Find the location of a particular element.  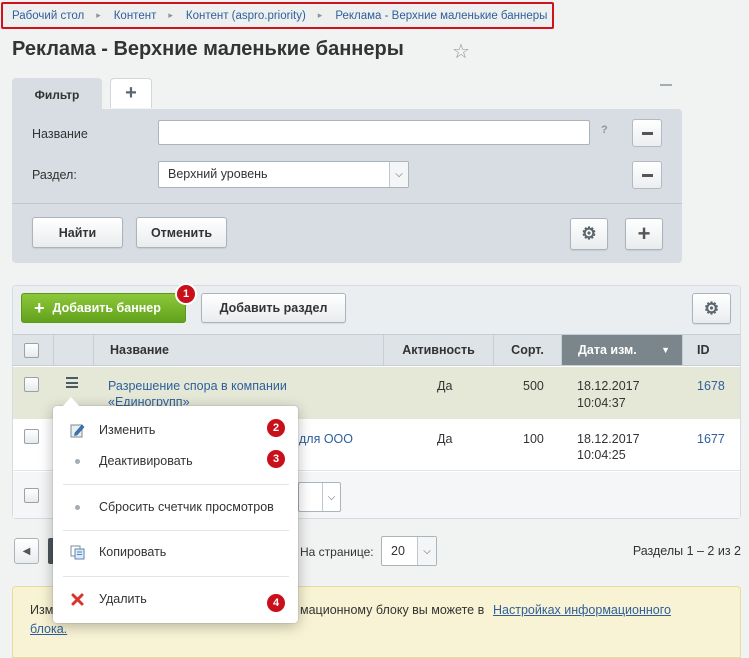

list-settings-button: ⚙ is located at coordinates (711, 308).